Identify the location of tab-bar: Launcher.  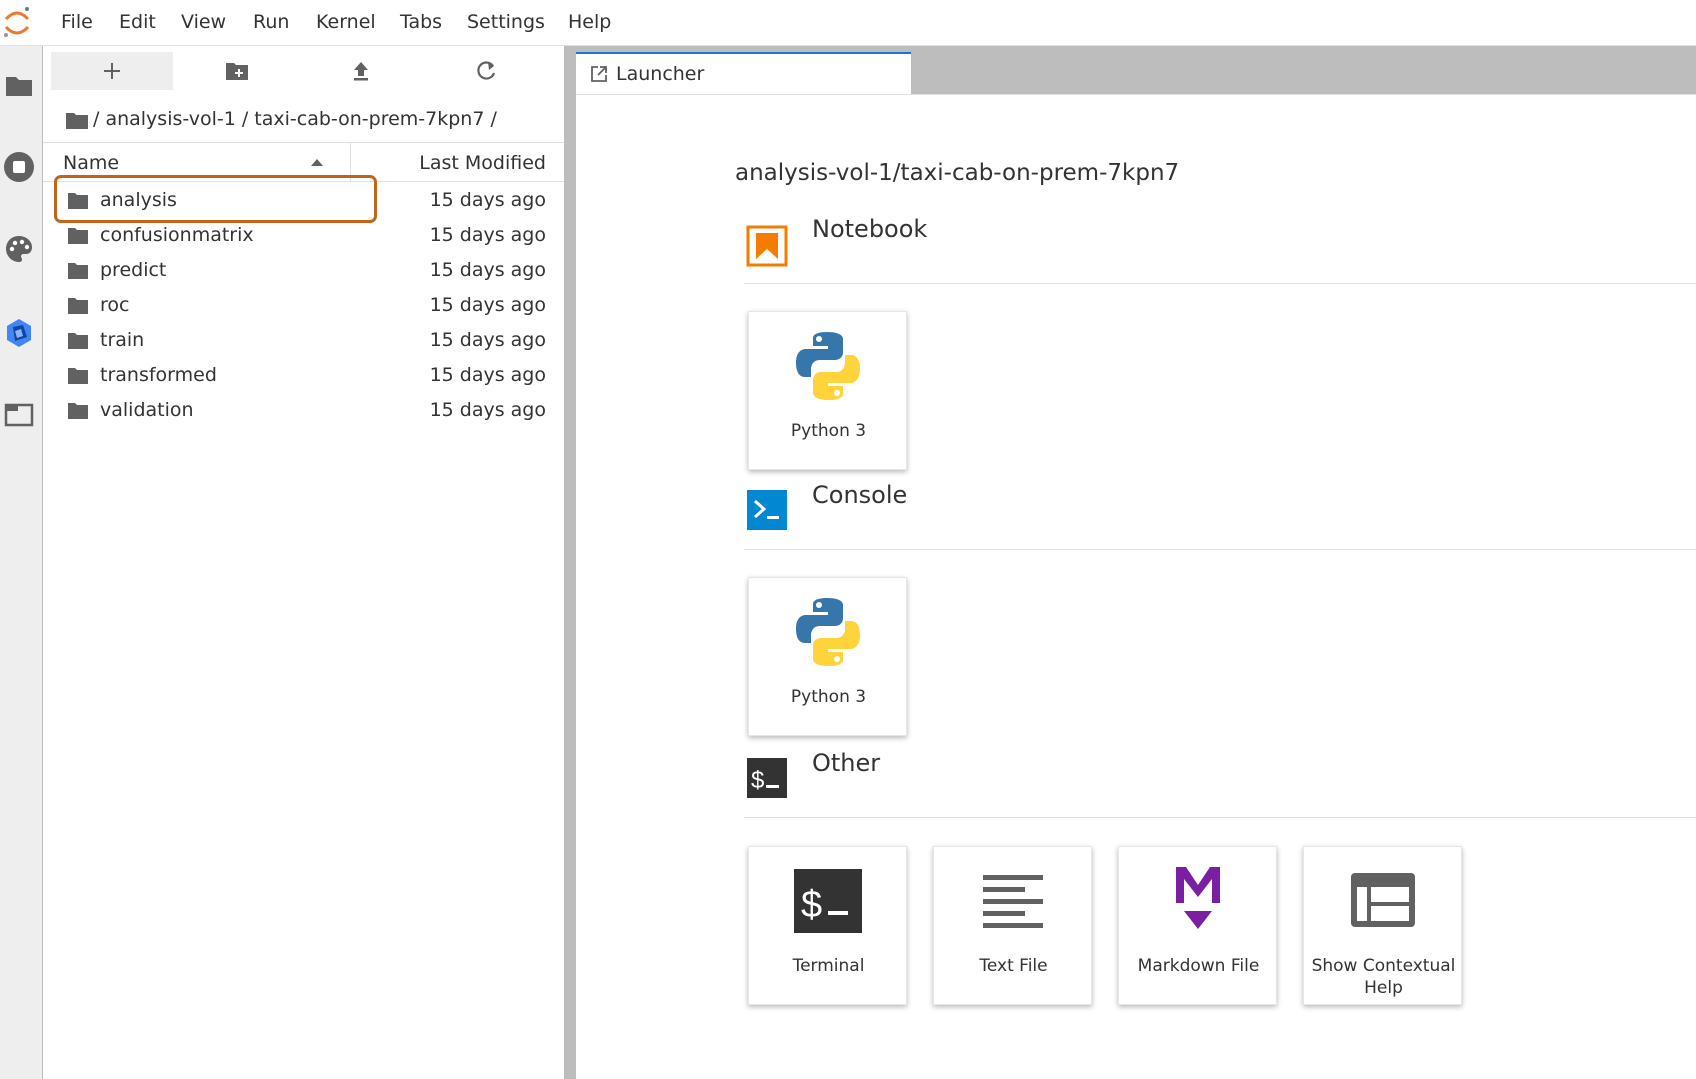
(1136, 70).